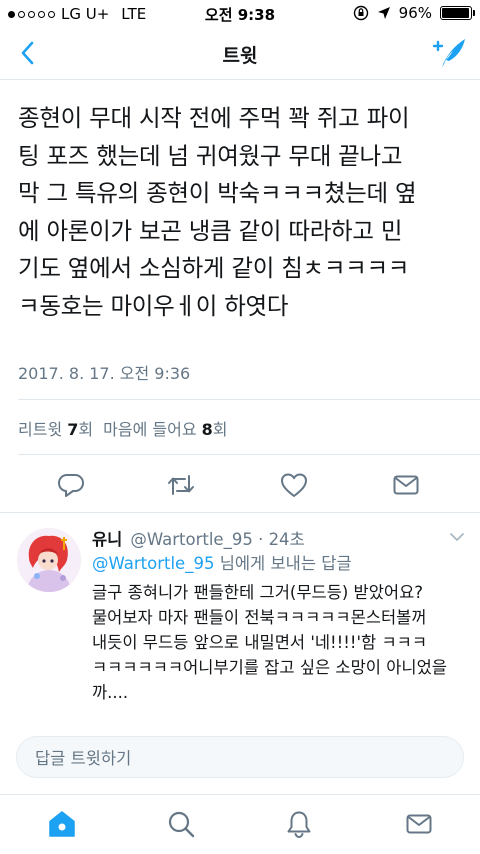 The image size is (480, 854). What do you see at coordinates (220, 429) in the screenshot?
I see `like-unit: 회` at bounding box center [220, 429].